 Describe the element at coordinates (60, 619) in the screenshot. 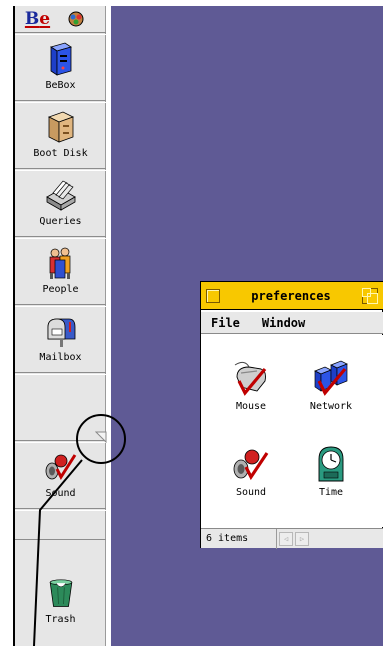

I see `trash-label: Trash` at that location.